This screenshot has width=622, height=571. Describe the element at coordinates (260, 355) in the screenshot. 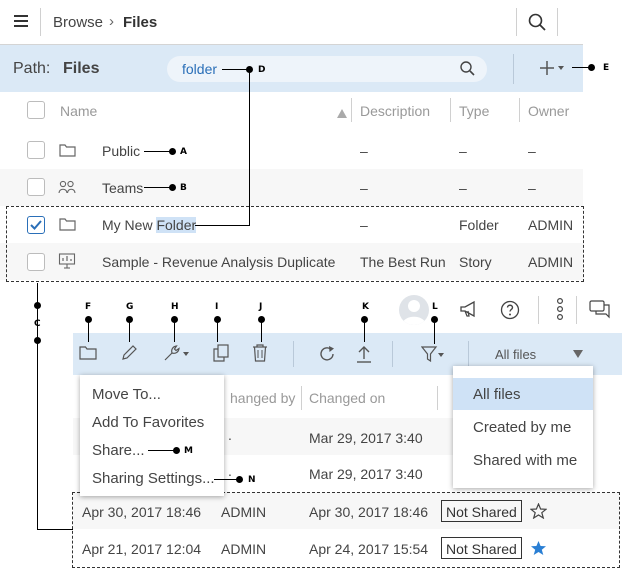

I see `delete-trash-button` at that location.